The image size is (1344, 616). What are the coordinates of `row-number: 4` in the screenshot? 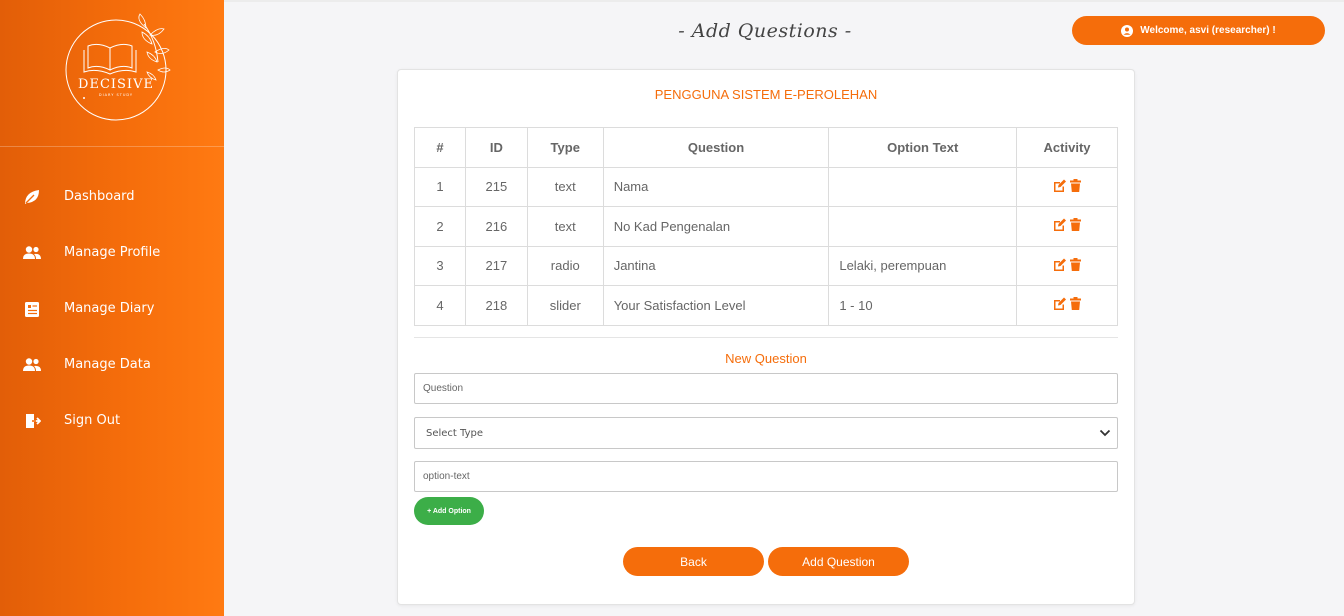 It's located at (440, 305).